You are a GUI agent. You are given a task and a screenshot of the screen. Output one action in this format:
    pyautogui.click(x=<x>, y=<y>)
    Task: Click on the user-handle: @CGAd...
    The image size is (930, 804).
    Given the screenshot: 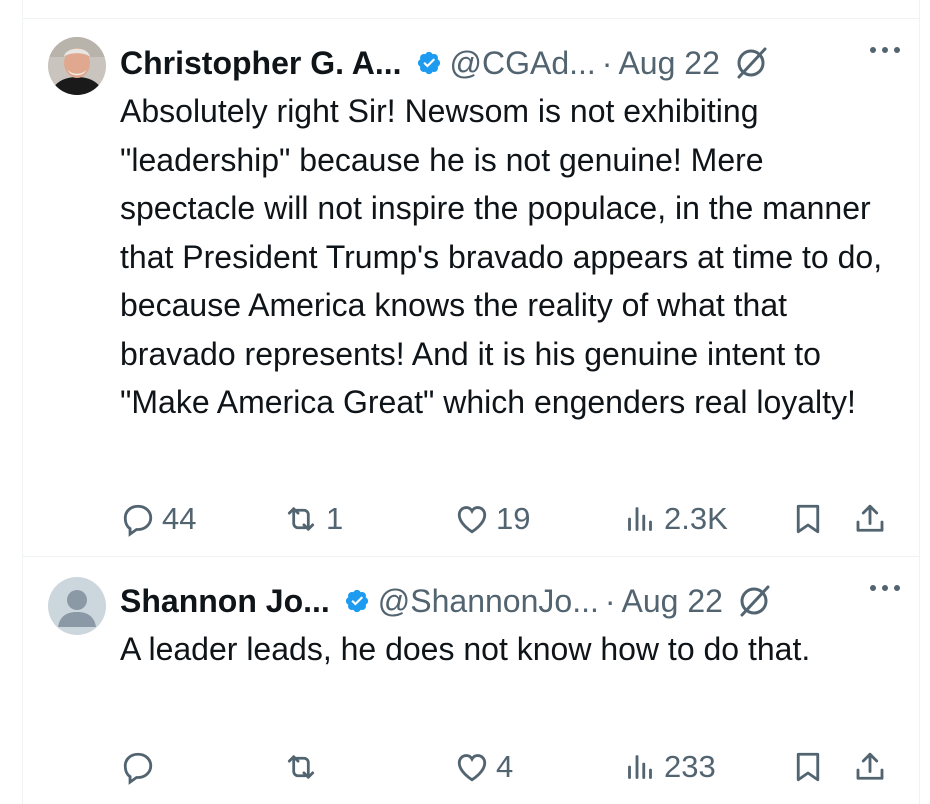 What is the action you would take?
    pyautogui.click(x=523, y=63)
    